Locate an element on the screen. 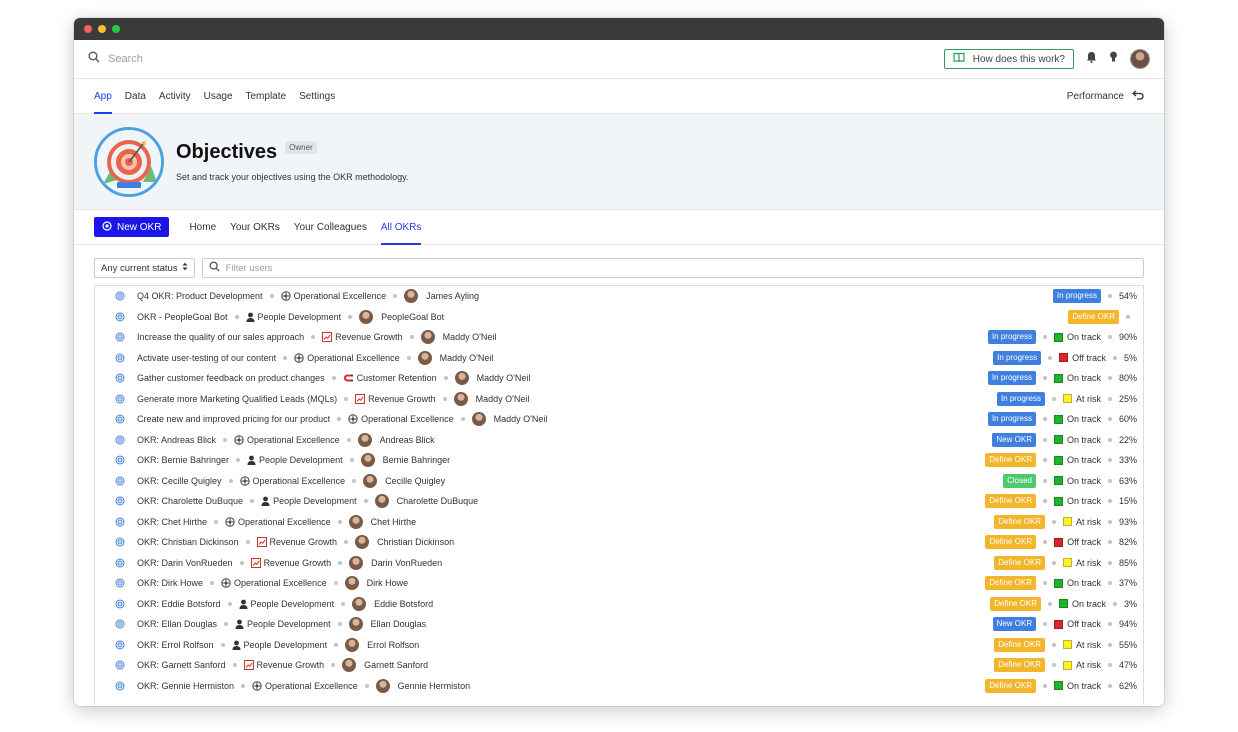 Image resolution: width=1238 pixels, height=732 pixels. tab-app: App is located at coordinates (103, 96).